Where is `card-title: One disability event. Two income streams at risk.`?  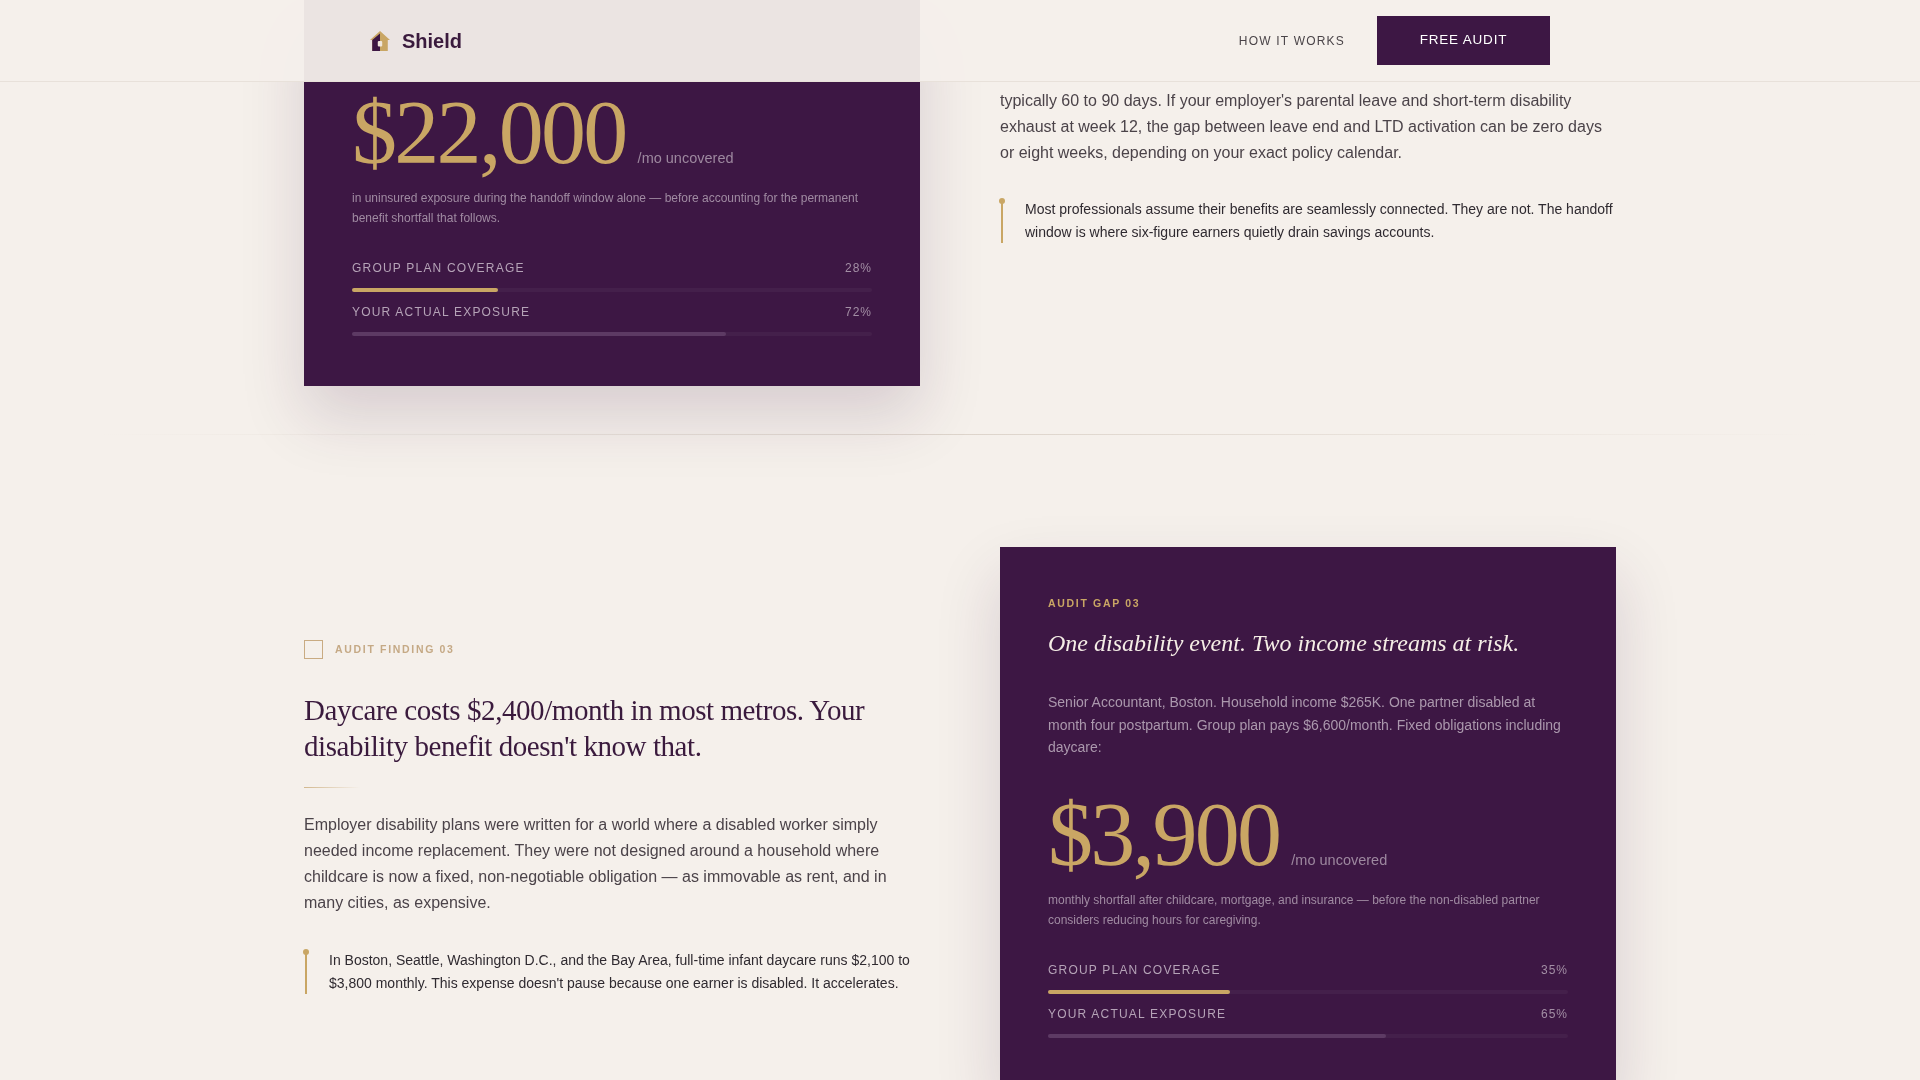
card-title: One disability event. Two income streams at risk. is located at coordinates (1284, 643).